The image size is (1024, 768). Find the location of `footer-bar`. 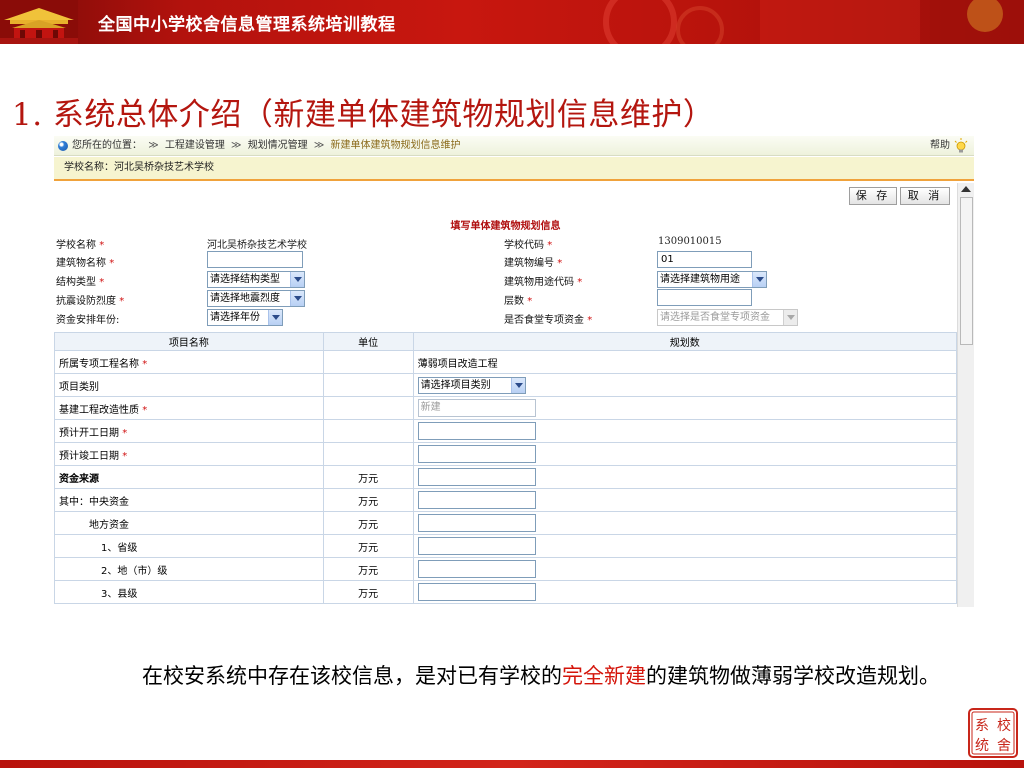

footer-bar is located at coordinates (512, 764).